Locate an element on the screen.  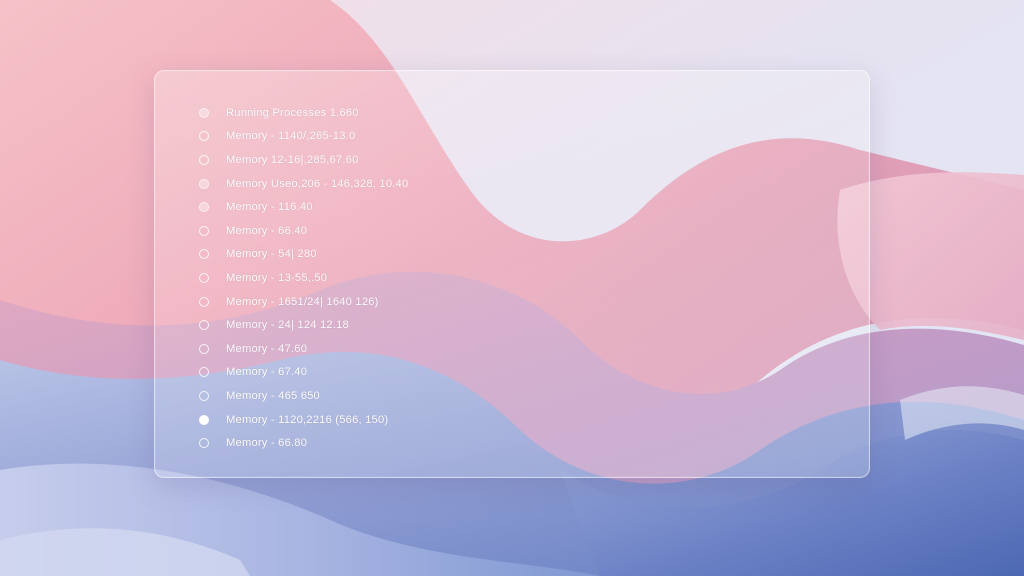
option-label: Memory - 47.60 is located at coordinates (267, 348).